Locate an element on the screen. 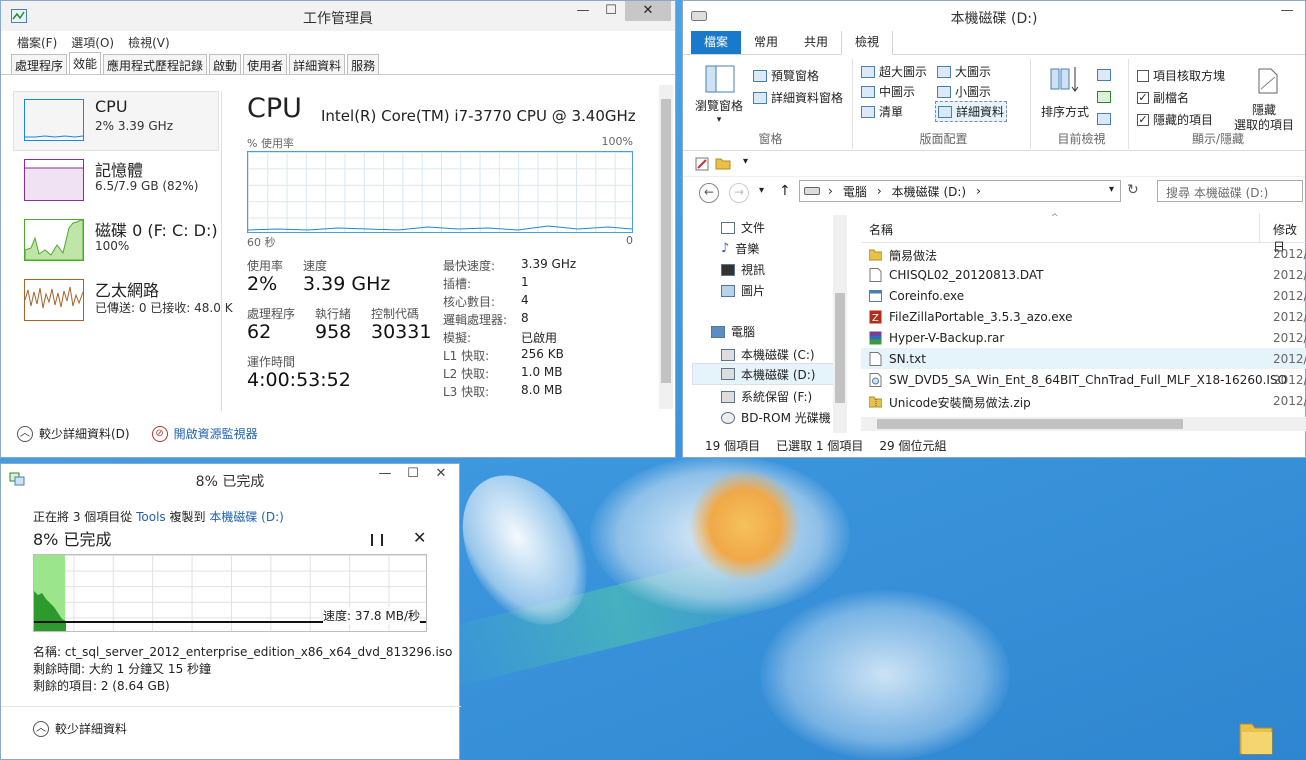 This screenshot has height=760, width=1306. layout-small: 小圖示 is located at coordinates (964, 91).